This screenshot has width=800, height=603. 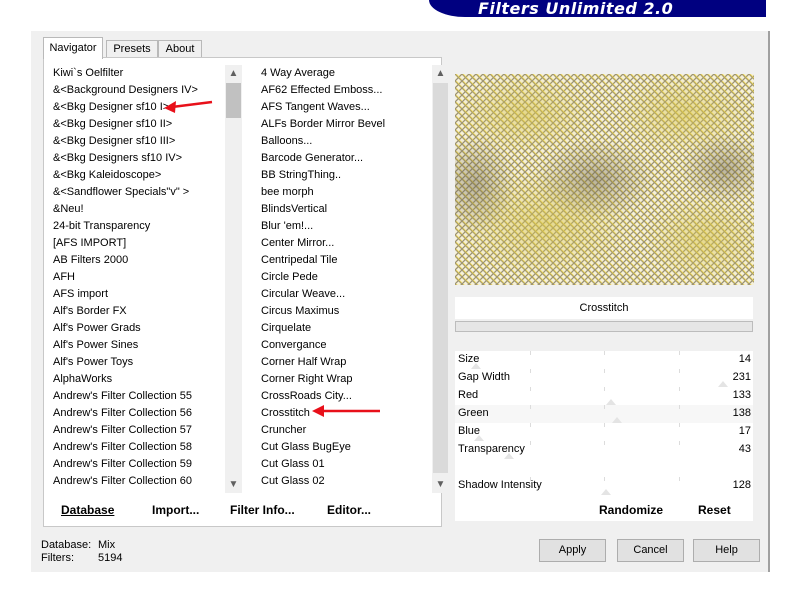 What do you see at coordinates (726, 550) in the screenshot?
I see `help-button: Help` at bounding box center [726, 550].